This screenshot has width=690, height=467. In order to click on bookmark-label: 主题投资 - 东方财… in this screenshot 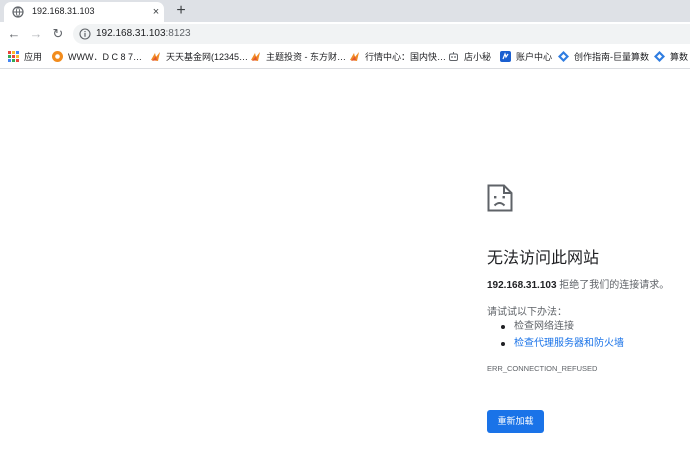, I will do `click(306, 57)`.